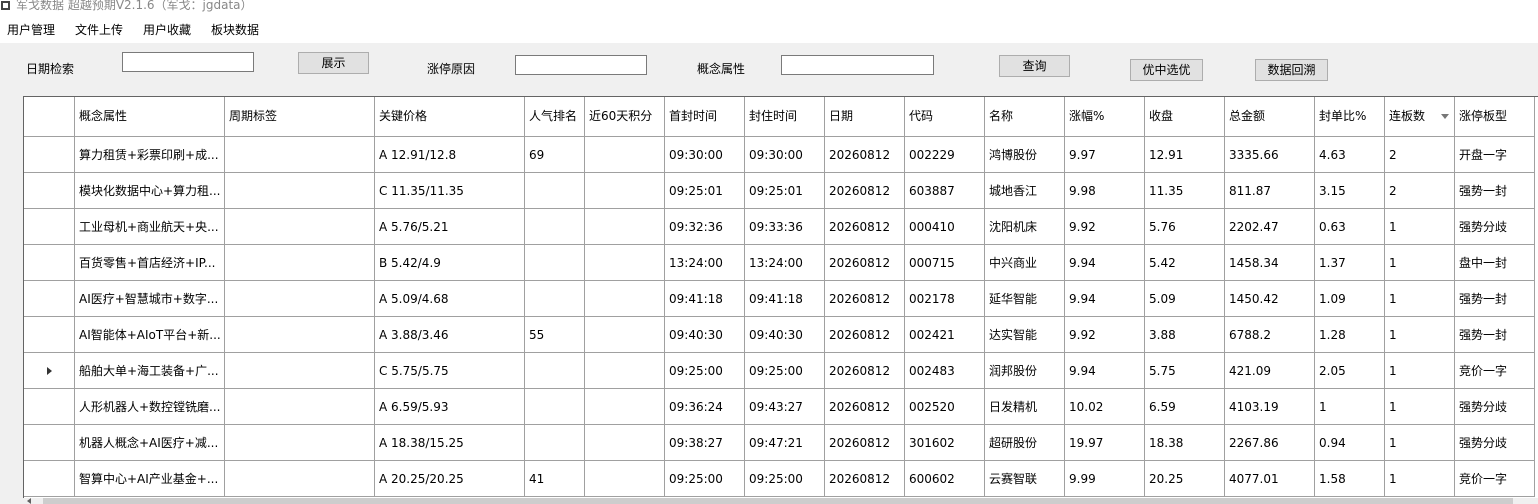  I want to click on menu-user-favorites: 用户收藏, so click(167, 29).